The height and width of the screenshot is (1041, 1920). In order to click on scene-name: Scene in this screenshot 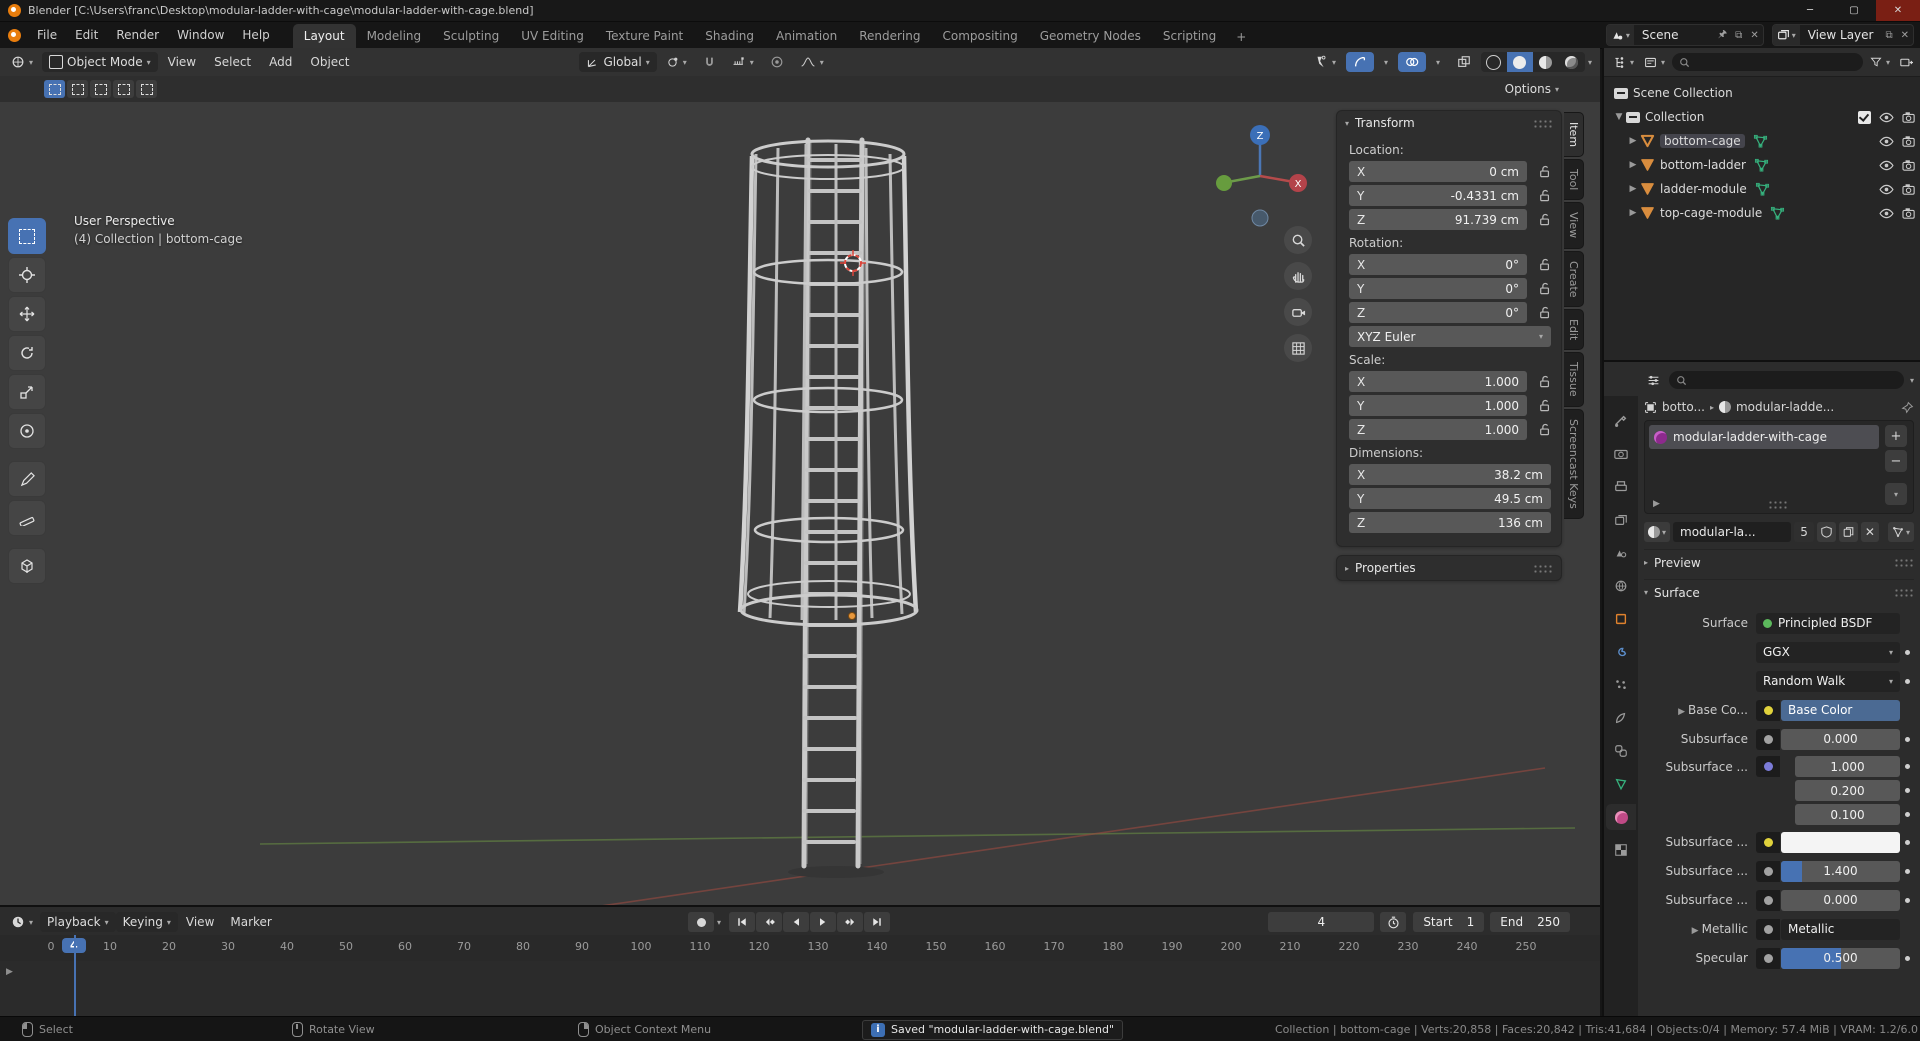, I will do `click(1674, 35)`.